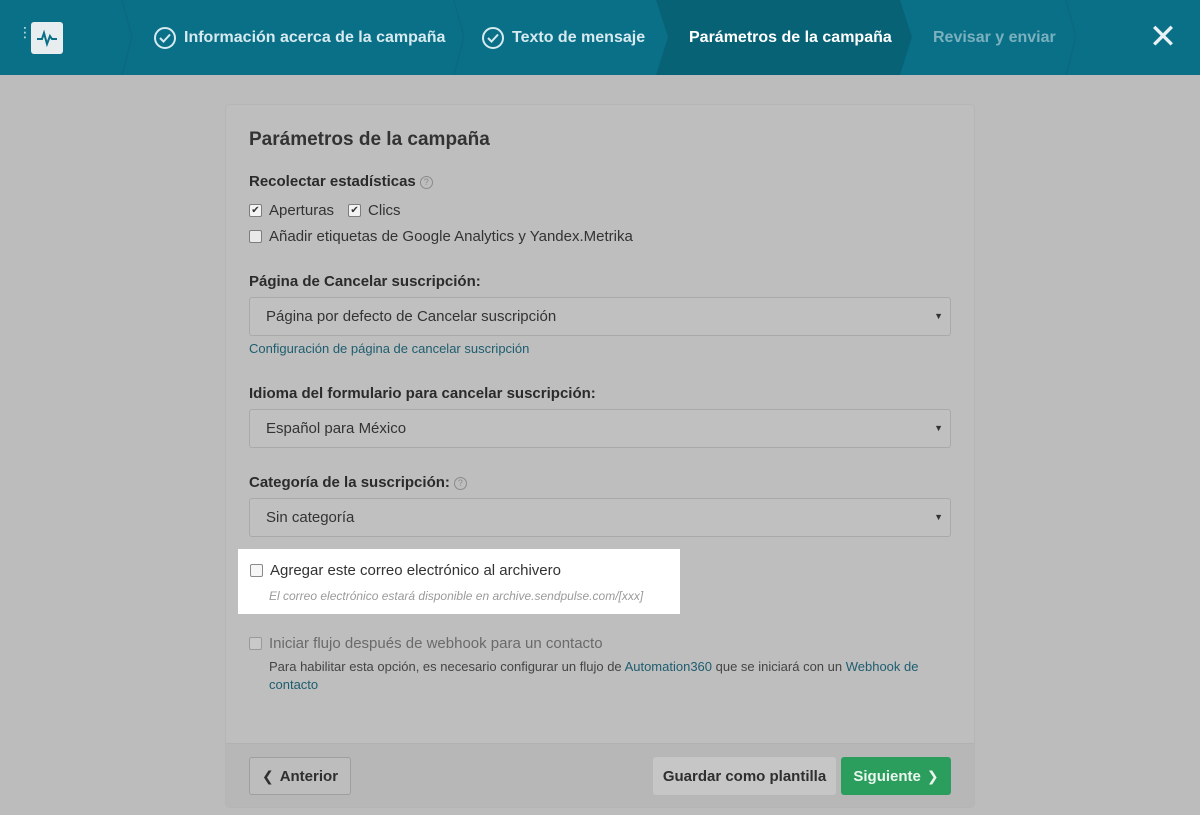  Describe the element at coordinates (256, 570) in the screenshot. I see `archive-checkbox` at that location.